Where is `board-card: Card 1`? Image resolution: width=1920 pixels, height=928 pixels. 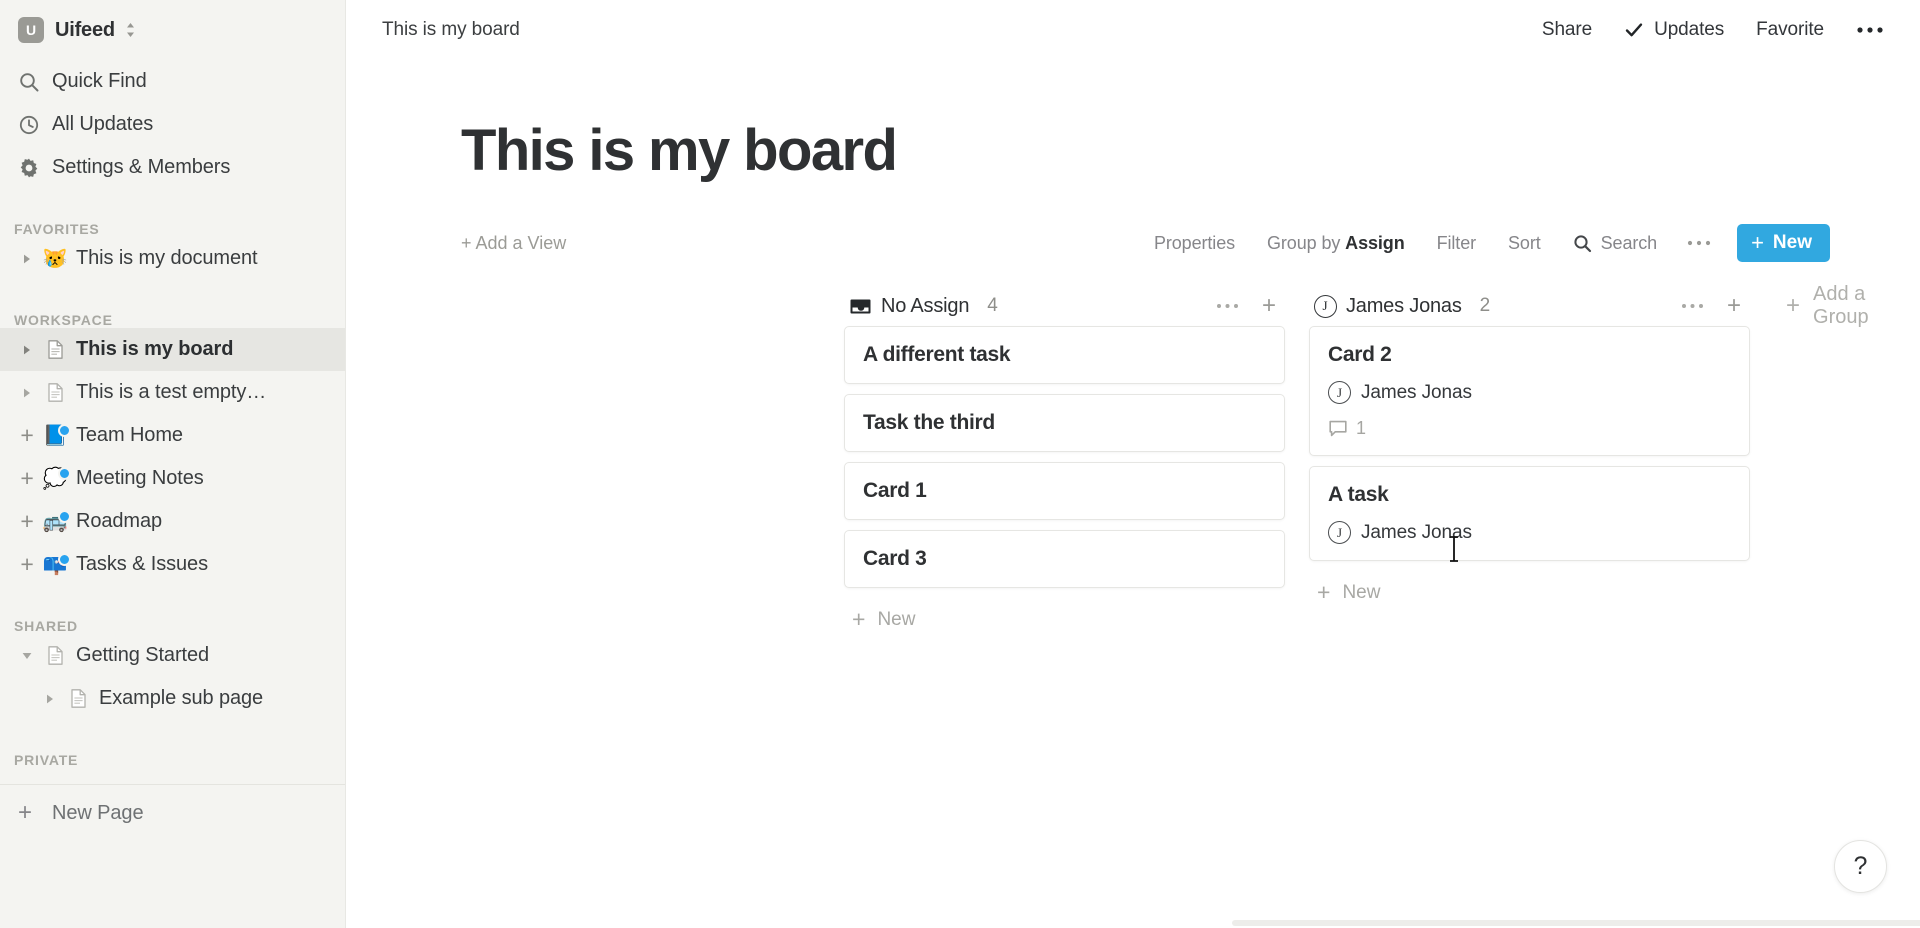
board-card: Card 1 is located at coordinates (1064, 491).